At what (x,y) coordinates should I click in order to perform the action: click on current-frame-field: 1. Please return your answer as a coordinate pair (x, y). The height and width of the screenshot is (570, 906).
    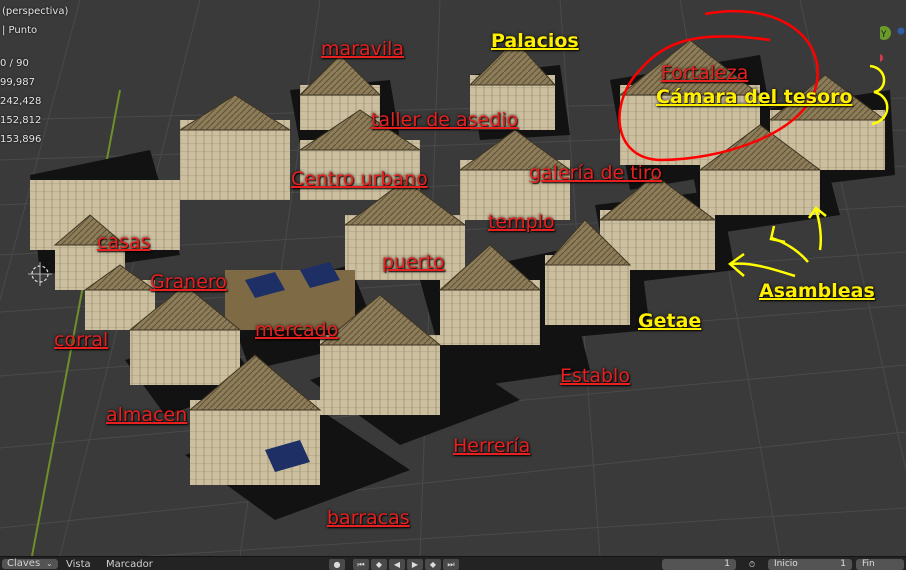
    Looking at the image, I should click on (699, 564).